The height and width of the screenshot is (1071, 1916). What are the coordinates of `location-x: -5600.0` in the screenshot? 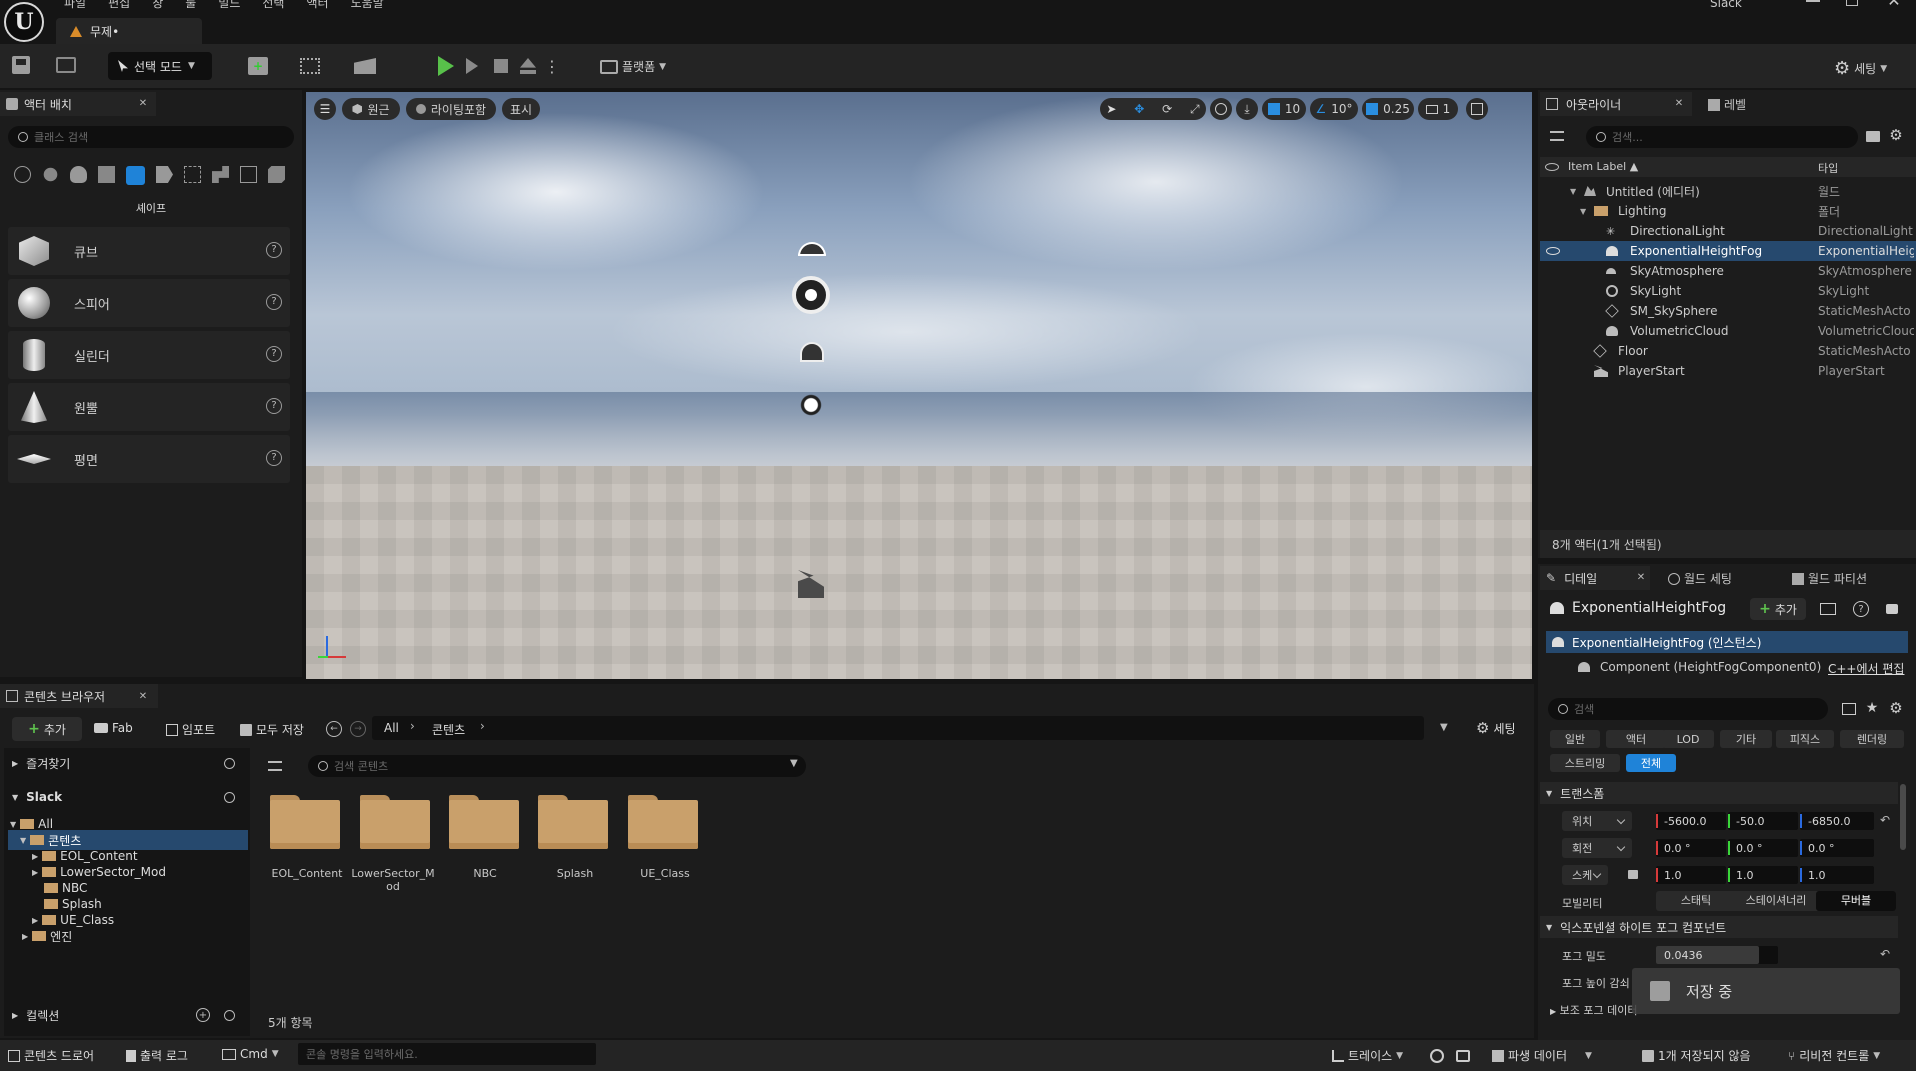 It's located at (1691, 821).